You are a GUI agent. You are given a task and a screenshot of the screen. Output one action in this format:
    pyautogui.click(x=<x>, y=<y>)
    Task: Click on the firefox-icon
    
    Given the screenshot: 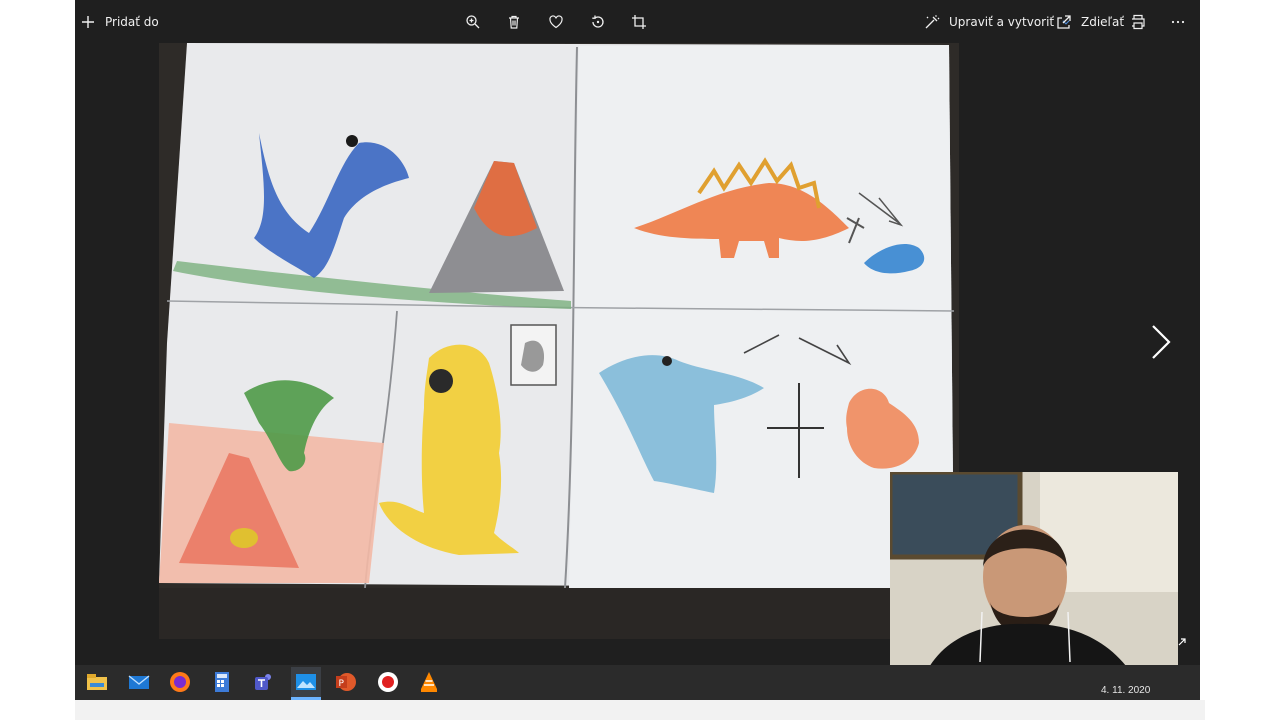 What is the action you would take?
    pyautogui.click(x=180, y=682)
    